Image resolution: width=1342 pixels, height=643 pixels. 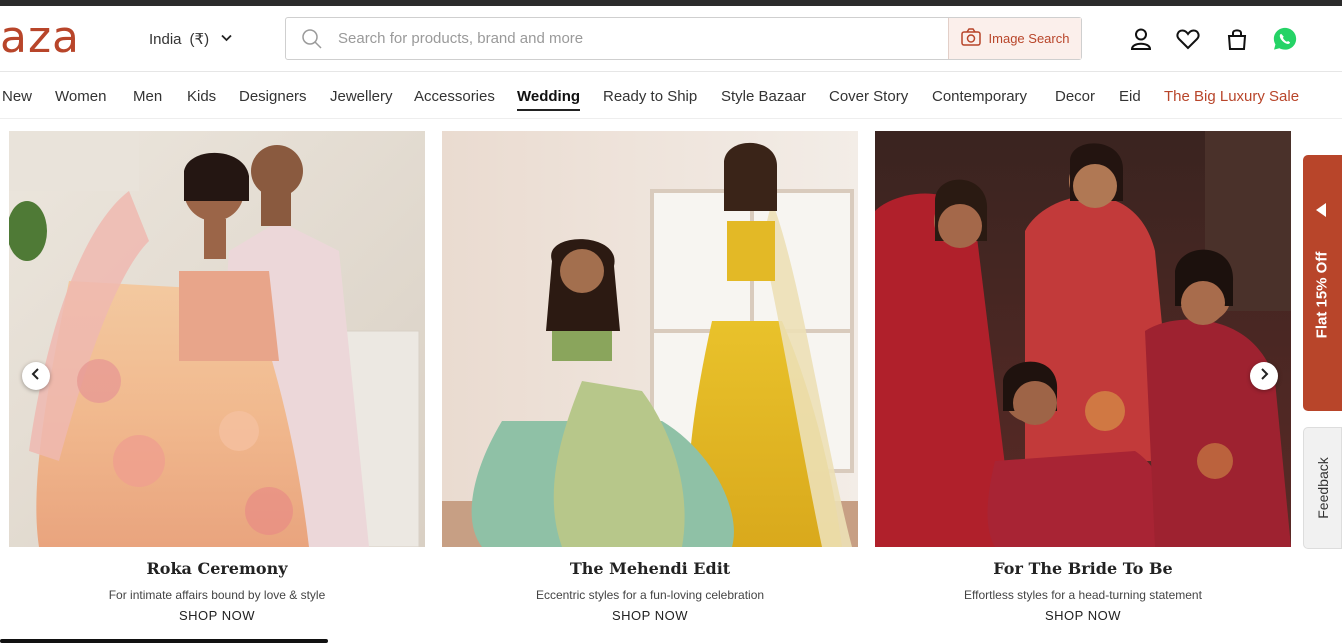 What do you see at coordinates (199, 39) in the screenshot?
I see `currency-label: (₹)` at bounding box center [199, 39].